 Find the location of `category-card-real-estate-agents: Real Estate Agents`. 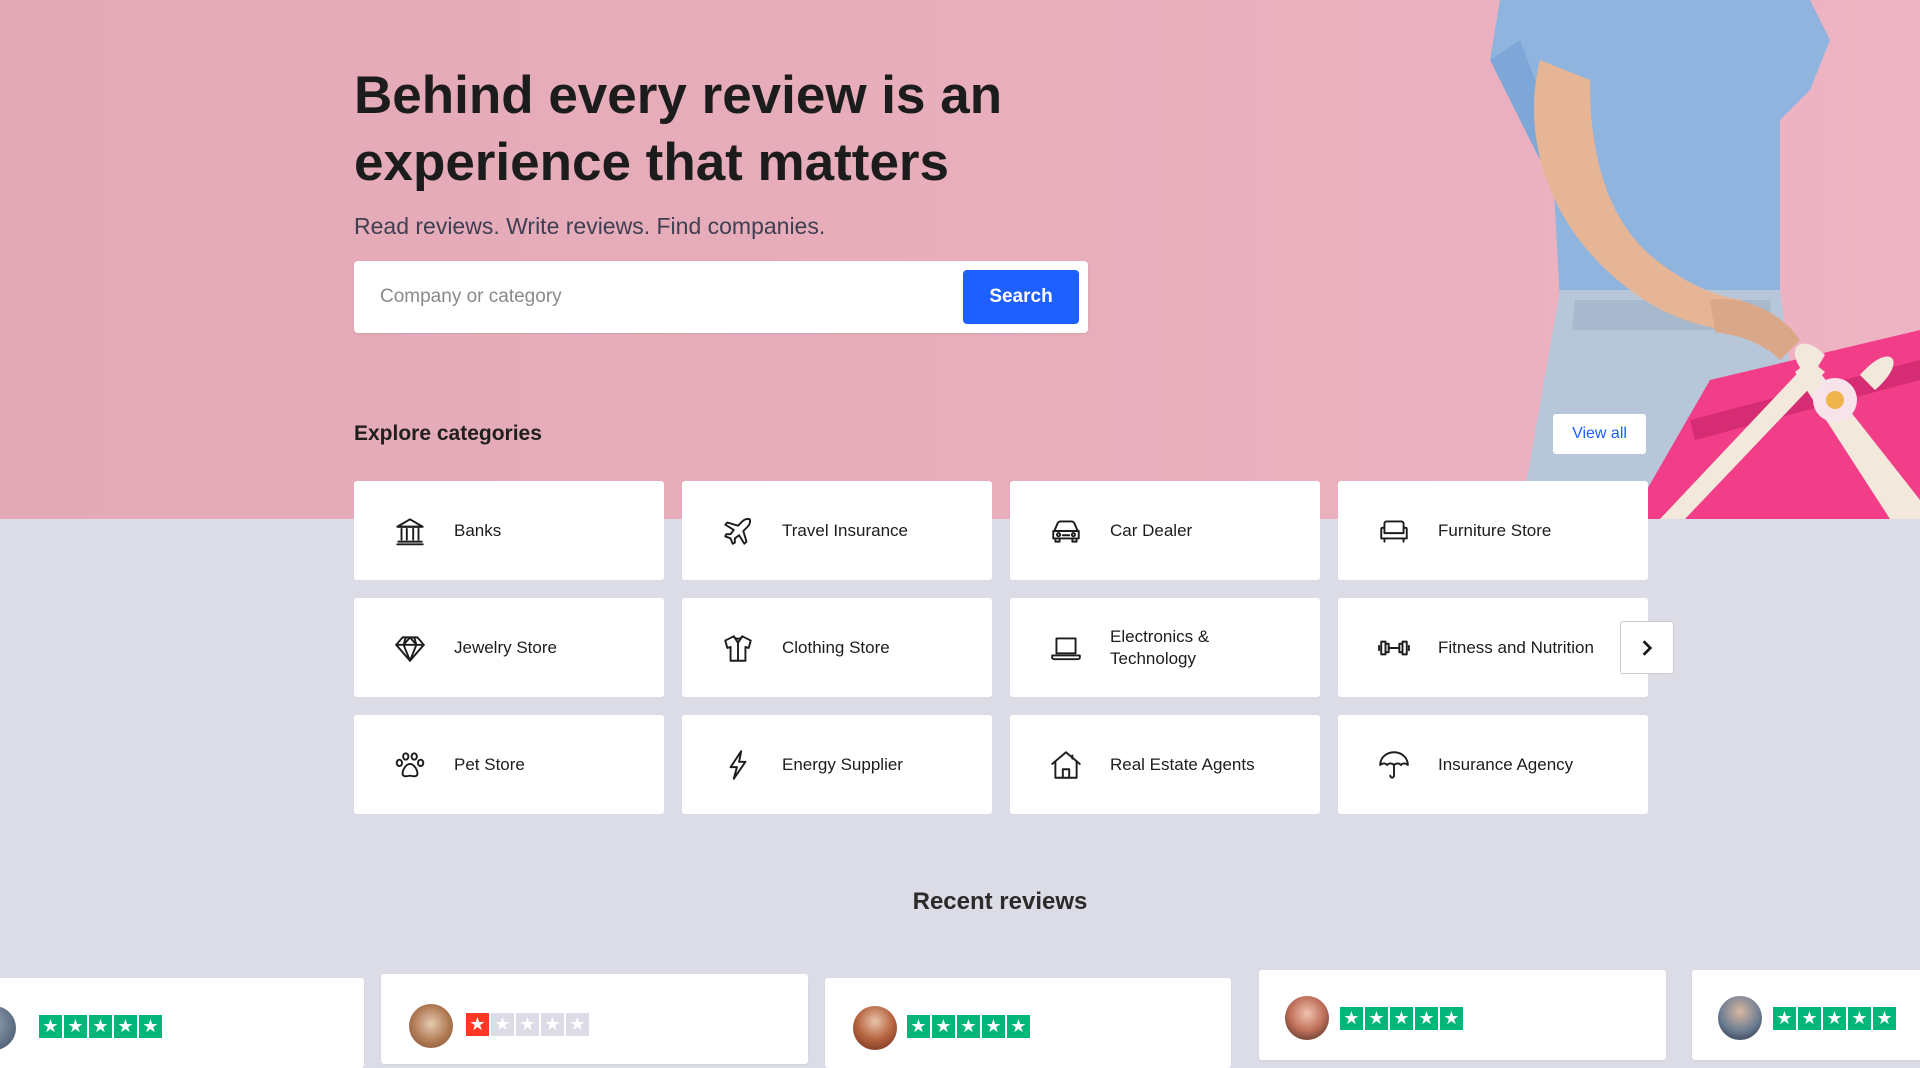

category-card-real-estate-agents: Real Estate Agents is located at coordinates (1165, 764).